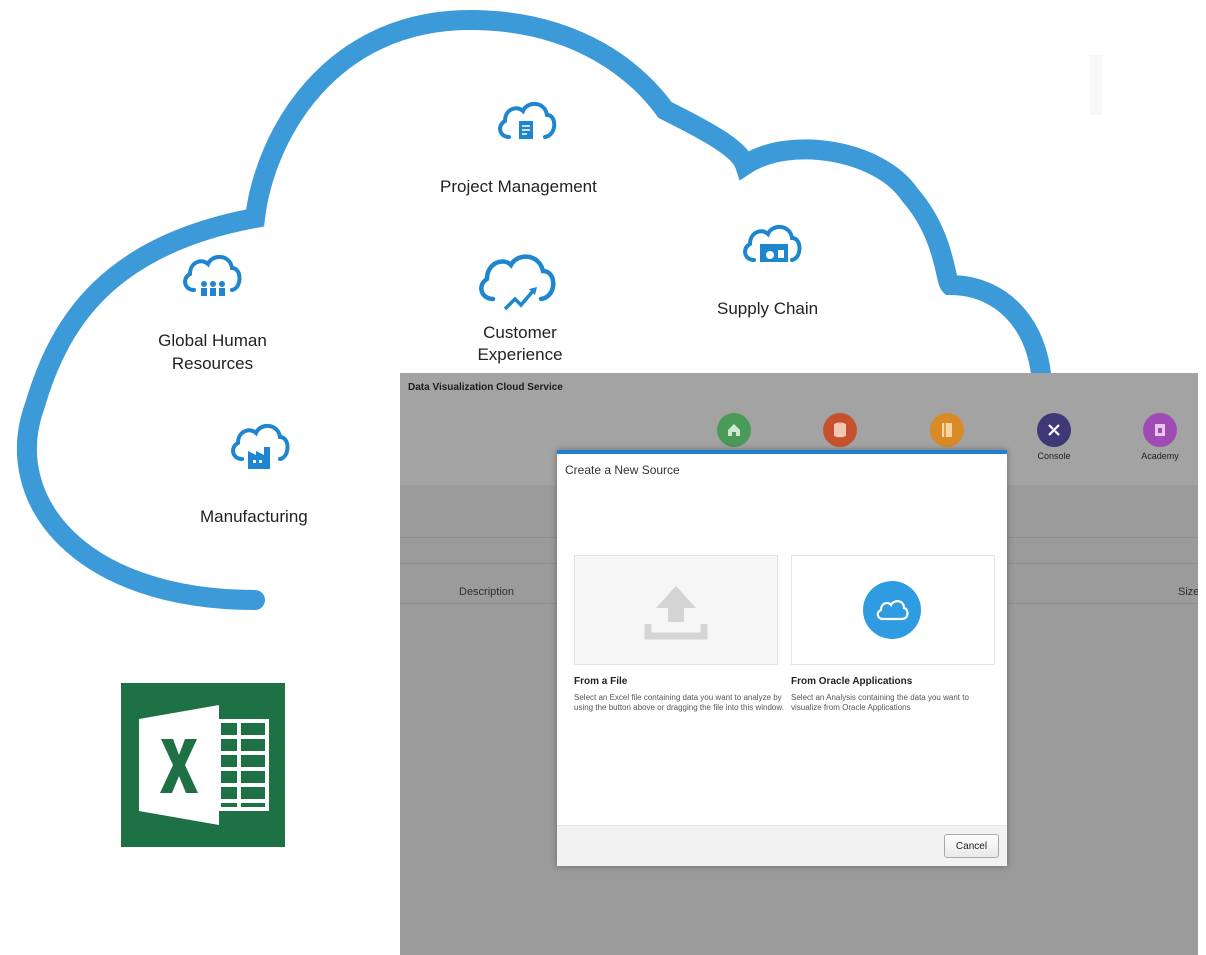 The width and height of the screenshot is (1206, 955). I want to click on customer-experience-label-2: Experience, so click(520, 354).